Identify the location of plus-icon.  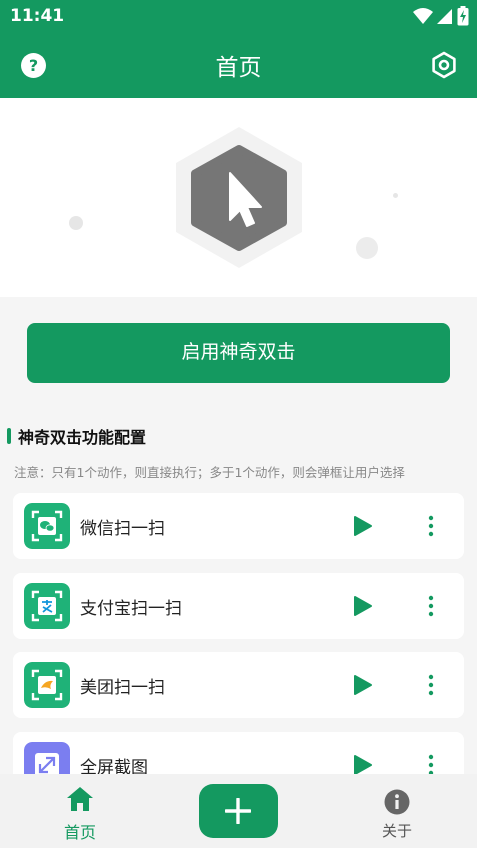
(238, 811).